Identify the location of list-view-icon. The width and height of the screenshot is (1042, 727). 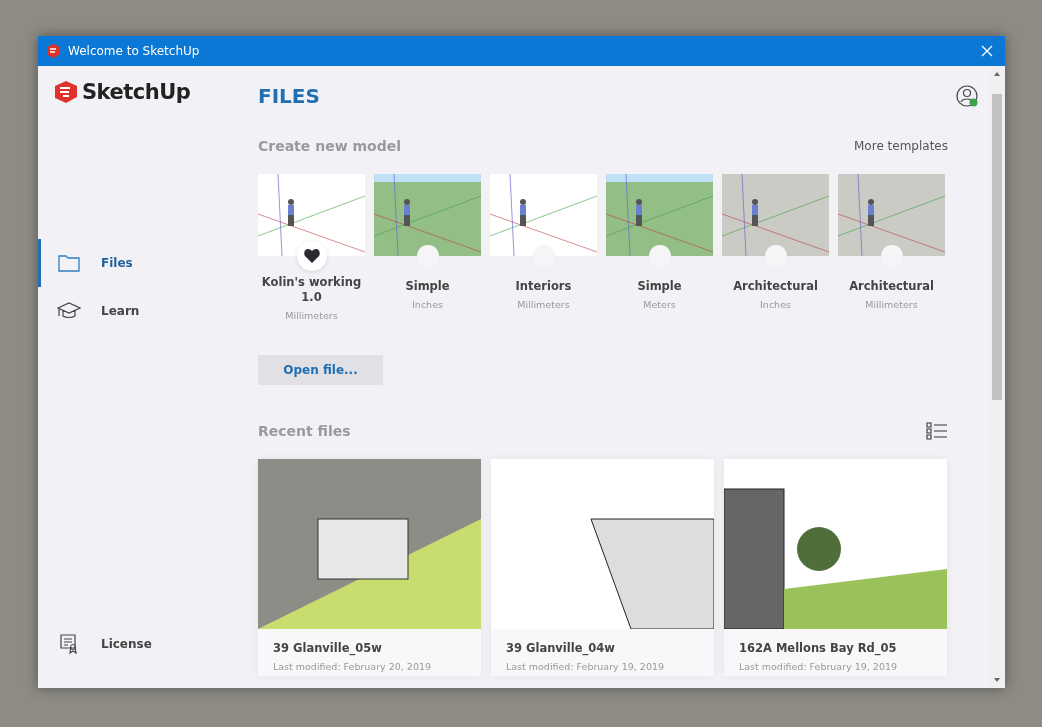
(937, 431).